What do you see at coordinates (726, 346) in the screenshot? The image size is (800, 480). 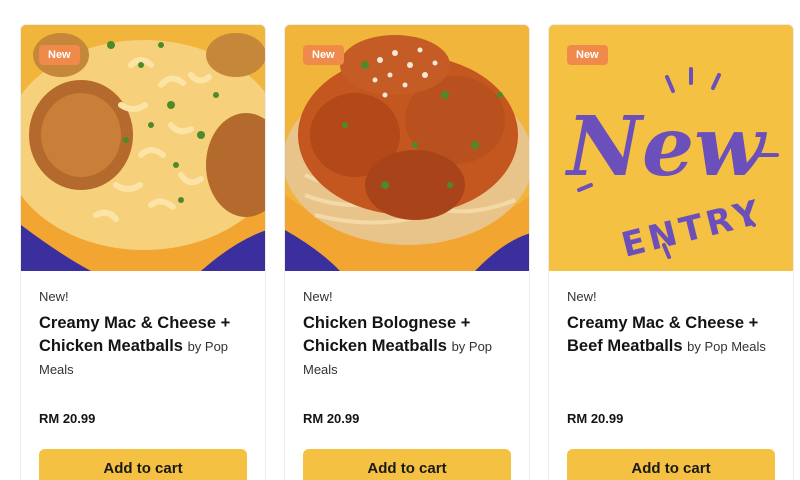 I see `product-vendor: by Pop Meals` at bounding box center [726, 346].